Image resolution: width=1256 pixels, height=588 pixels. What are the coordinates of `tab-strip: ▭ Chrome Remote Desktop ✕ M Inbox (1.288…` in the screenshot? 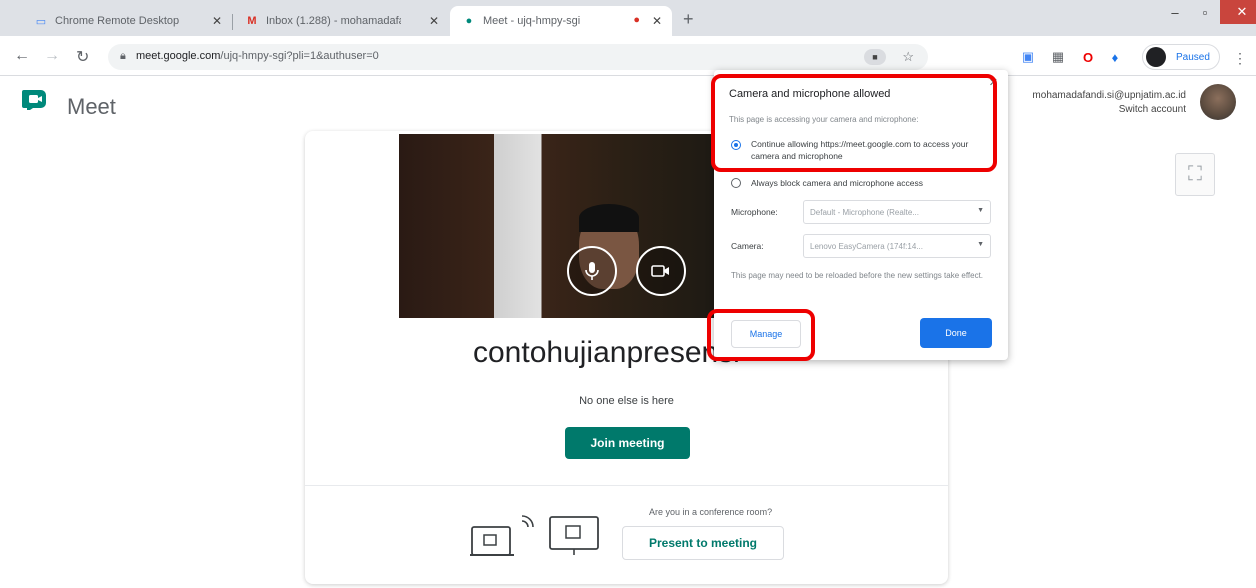 It's located at (628, 18).